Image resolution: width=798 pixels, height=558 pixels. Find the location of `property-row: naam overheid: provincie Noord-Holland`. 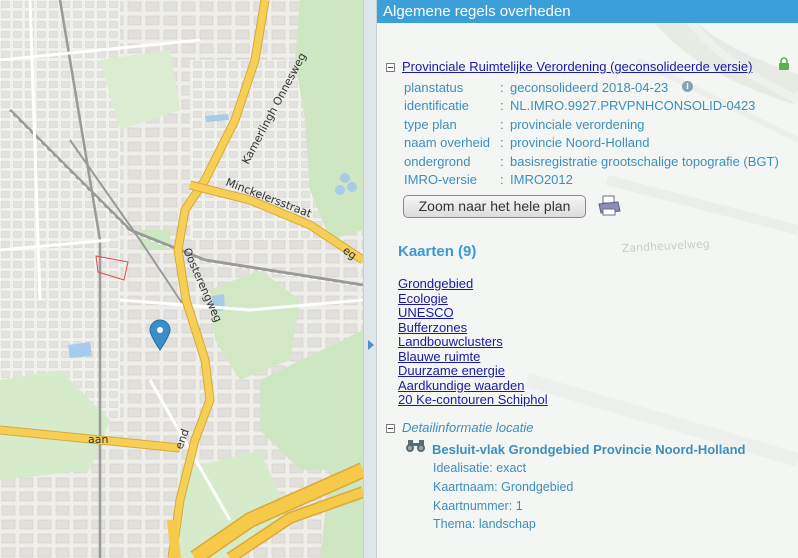

property-row: naam overheid: provincie Noord-Holland is located at coordinates (526, 142).